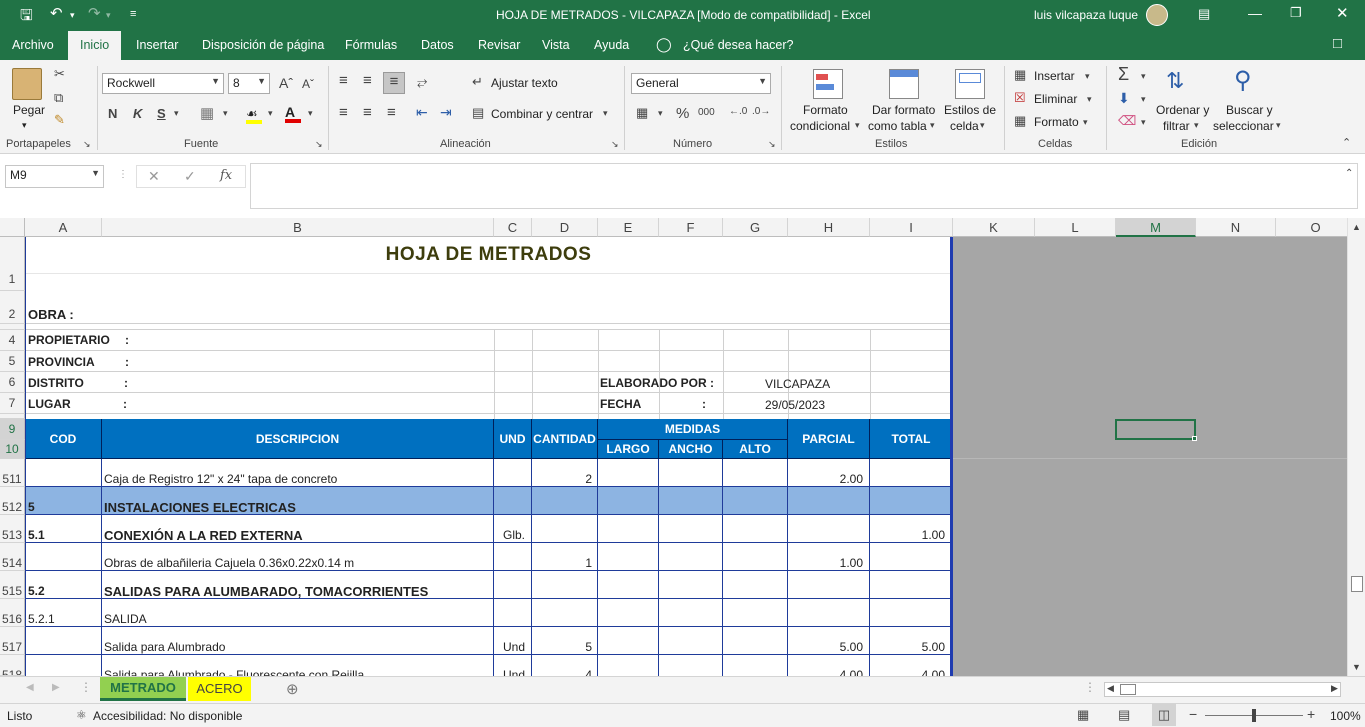 The height and width of the screenshot is (727, 1365). Describe the element at coordinates (1056, 122) in the screenshot. I see `format-button: Formato` at that location.